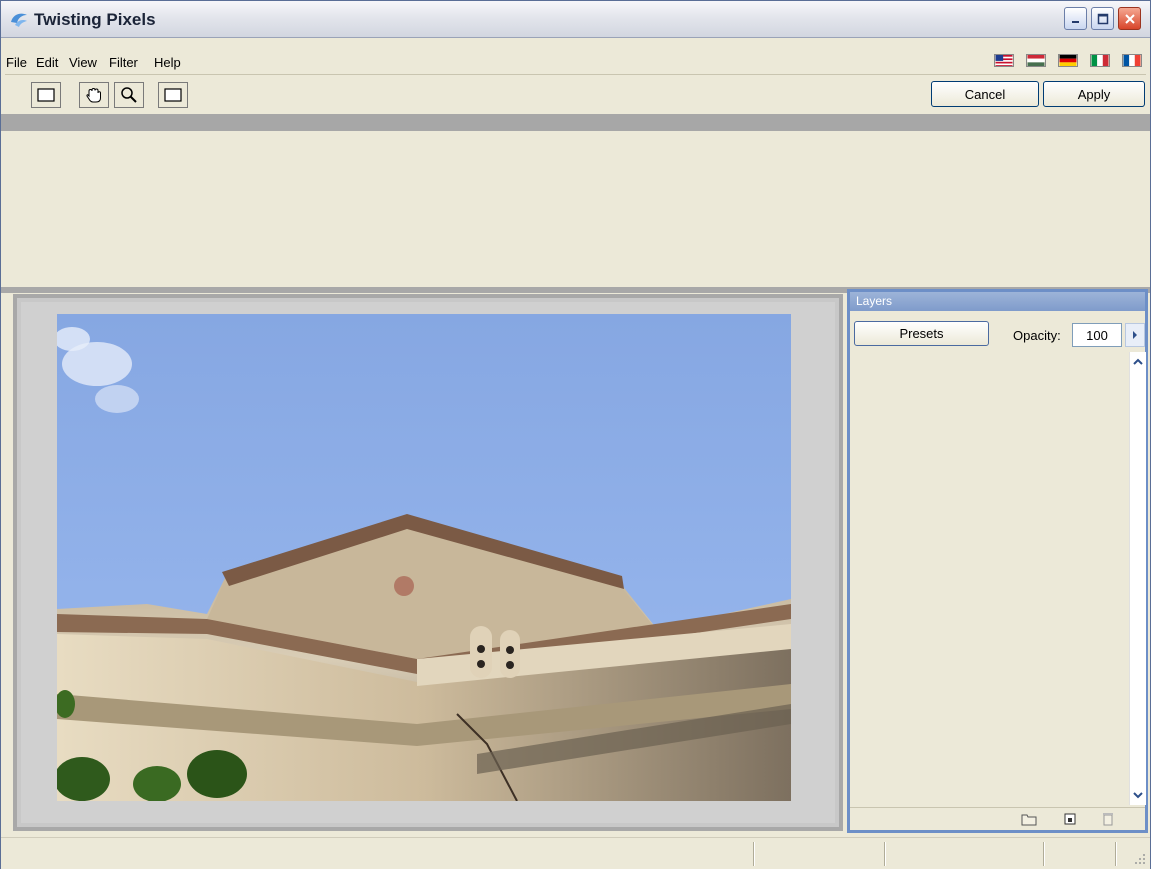 The image size is (1151, 869). Describe the element at coordinates (985, 94) in the screenshot. I see `cancel-button: Cancel` at that location.